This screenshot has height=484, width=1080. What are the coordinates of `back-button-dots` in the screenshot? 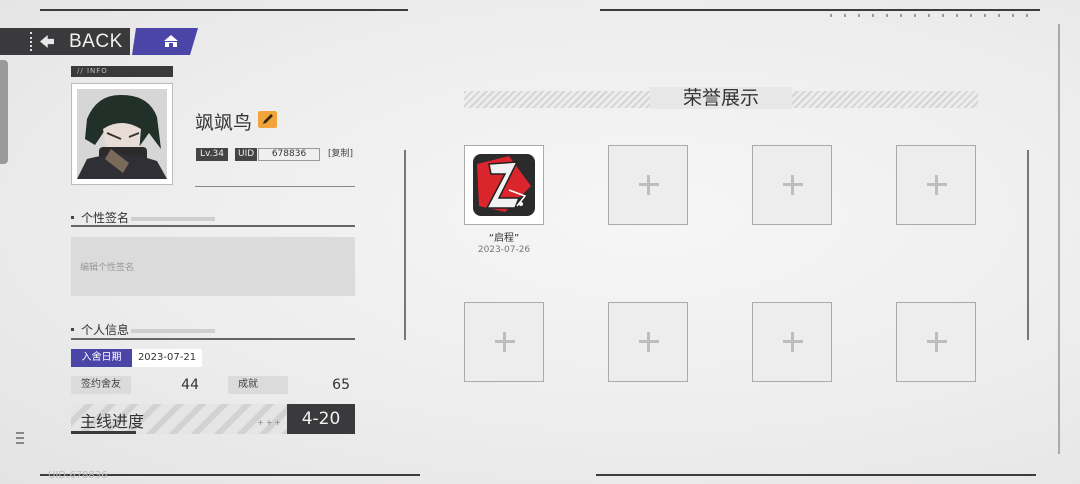 It's located at (31, 41).